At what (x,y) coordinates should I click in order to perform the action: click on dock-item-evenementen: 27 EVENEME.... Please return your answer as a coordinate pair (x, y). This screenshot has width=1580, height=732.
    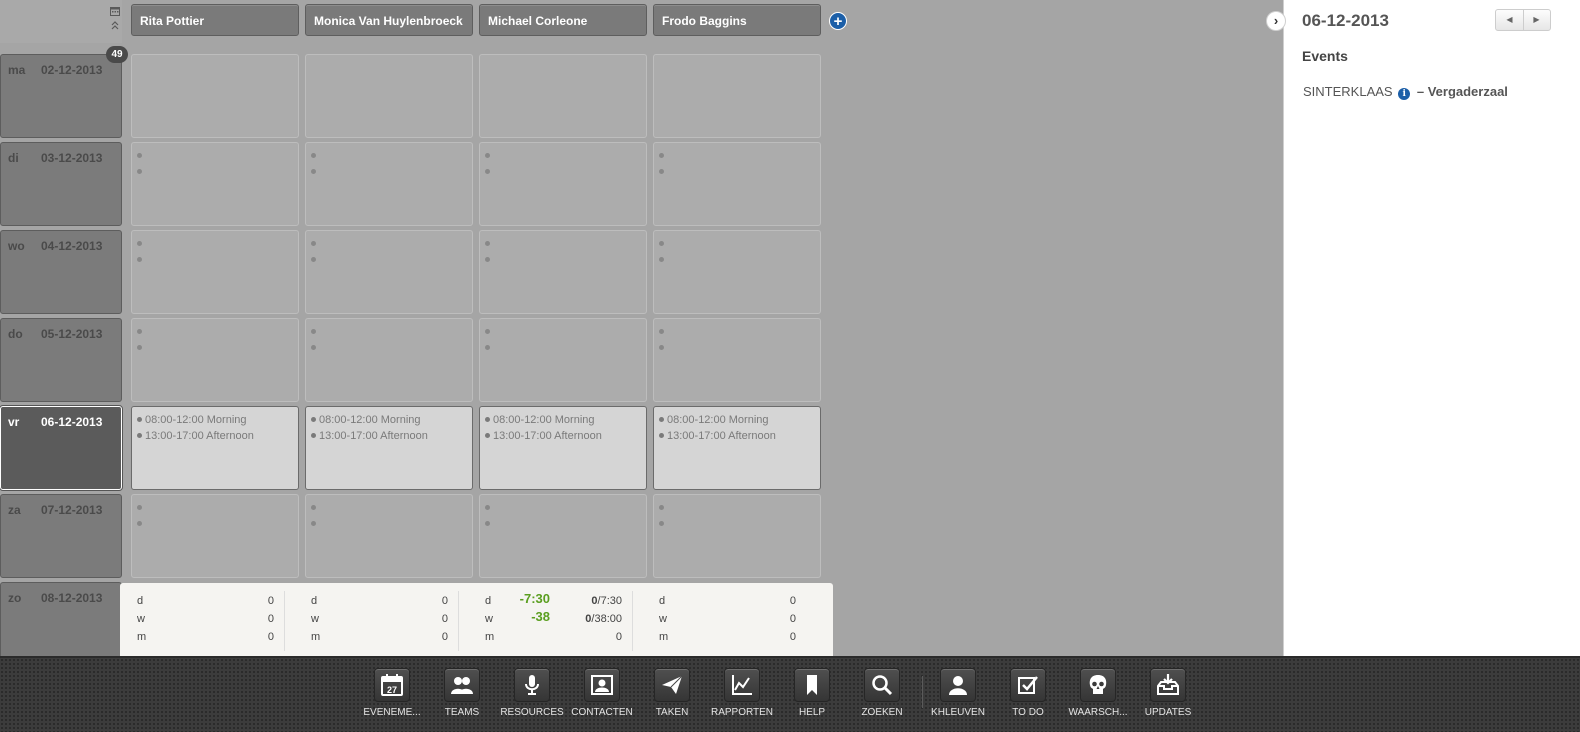
    Looking at the image, I should click on (392, 693).